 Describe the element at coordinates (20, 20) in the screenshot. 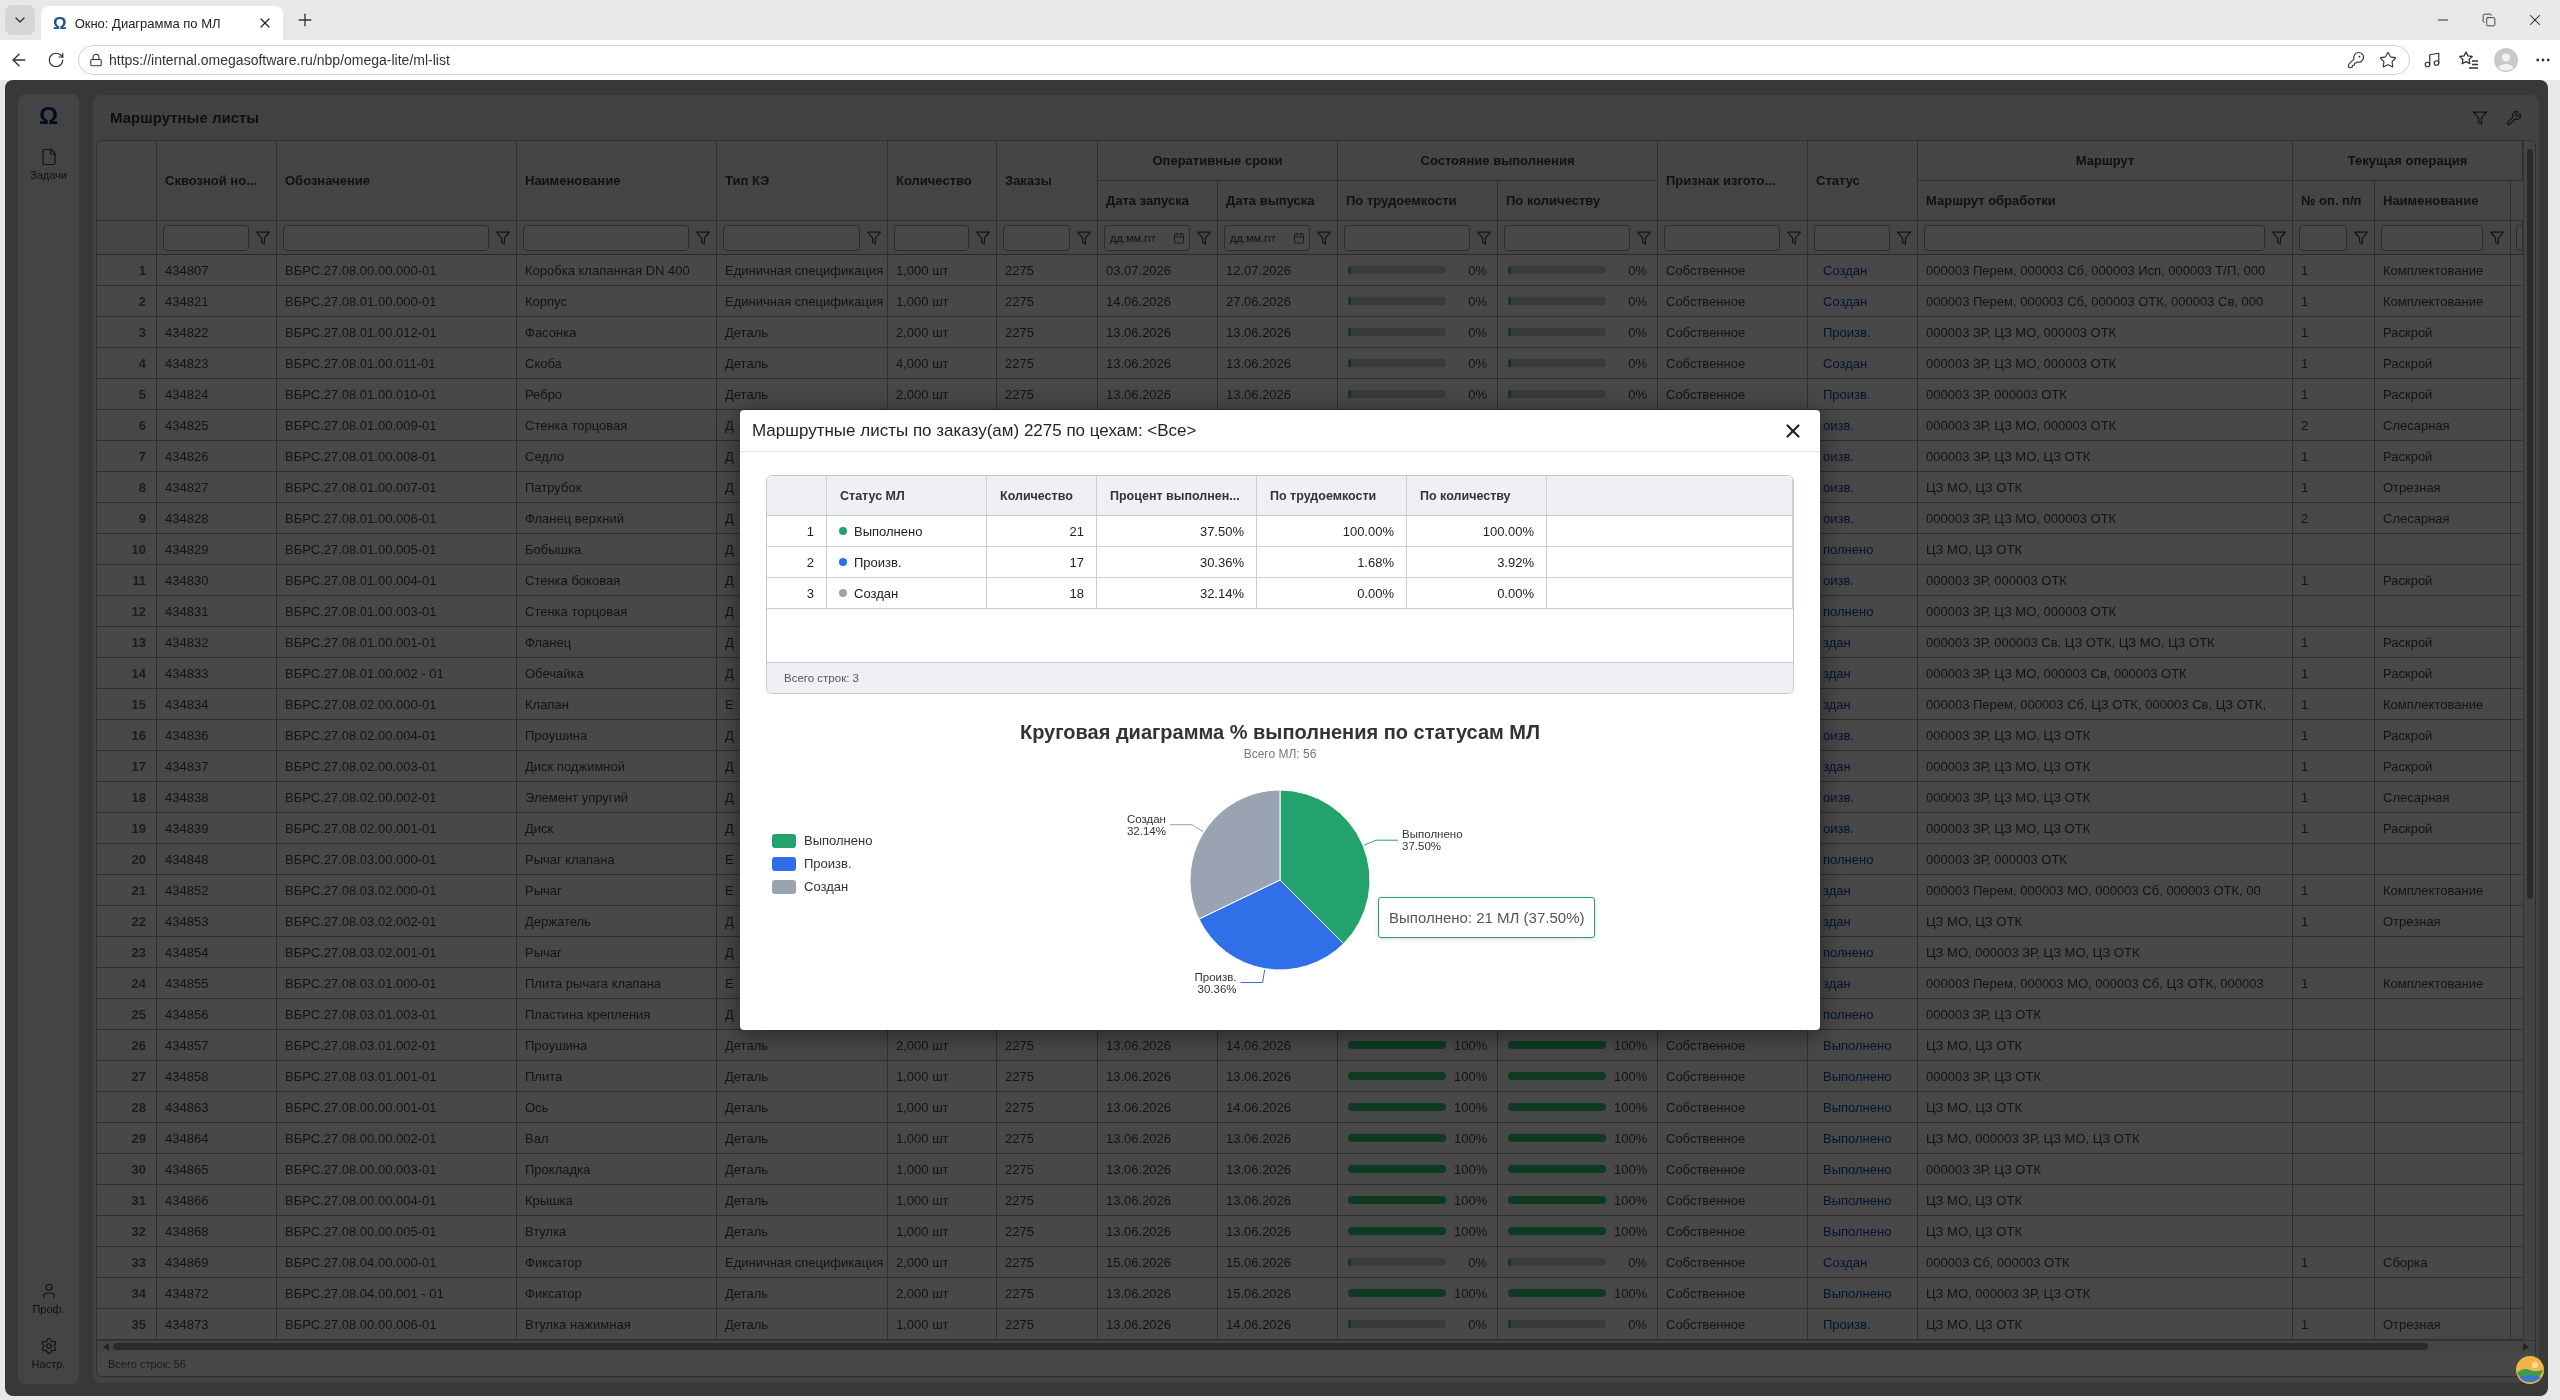

I see `tab-list-button` at that location.